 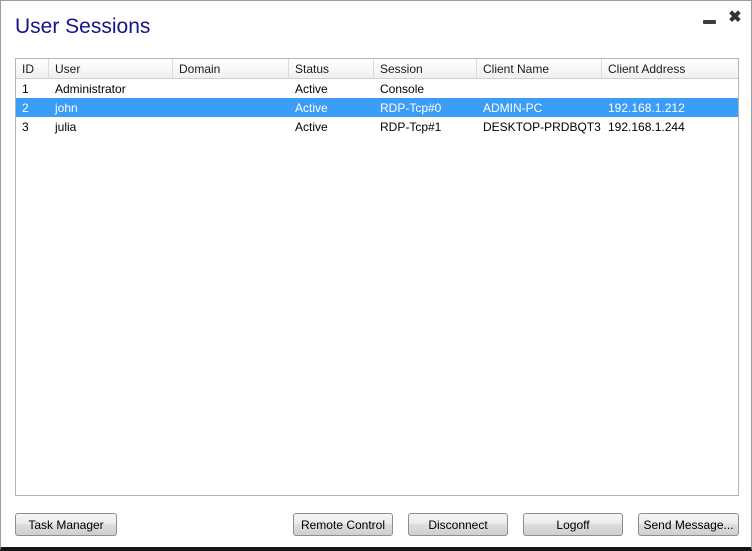 What do you see at coordinates (670, 68) in the screenshot?
I see `column-header-client-address: Client Address` at bounding box center [670, 68].